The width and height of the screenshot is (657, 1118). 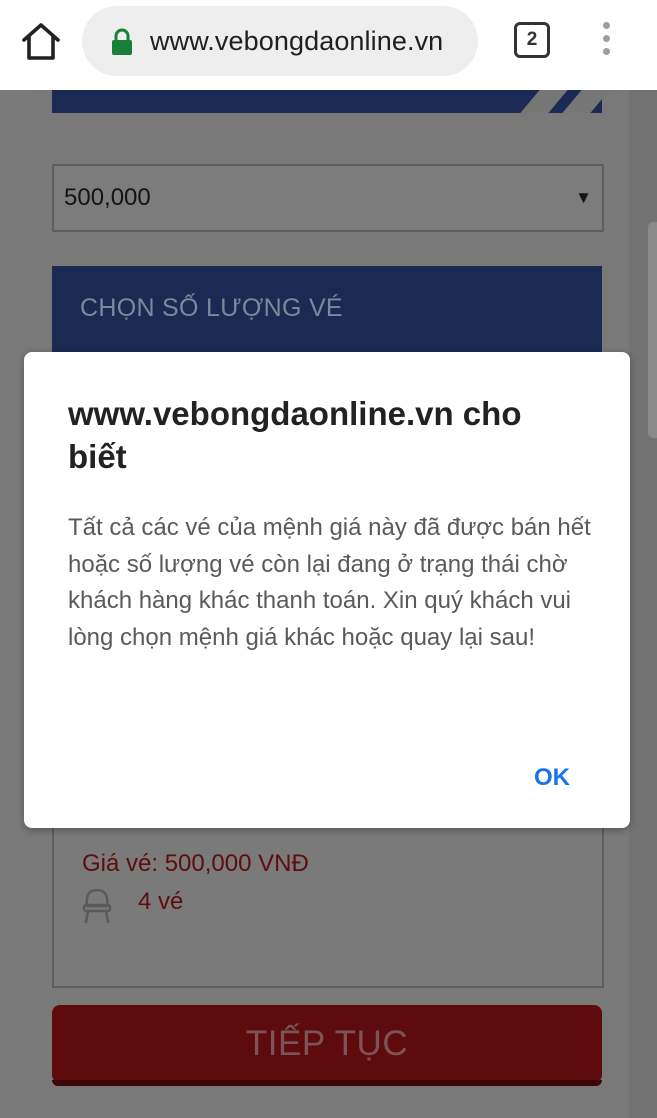 I want to click on continue-button-label: TIẾP TỤC, so click(x=327, y=1043).